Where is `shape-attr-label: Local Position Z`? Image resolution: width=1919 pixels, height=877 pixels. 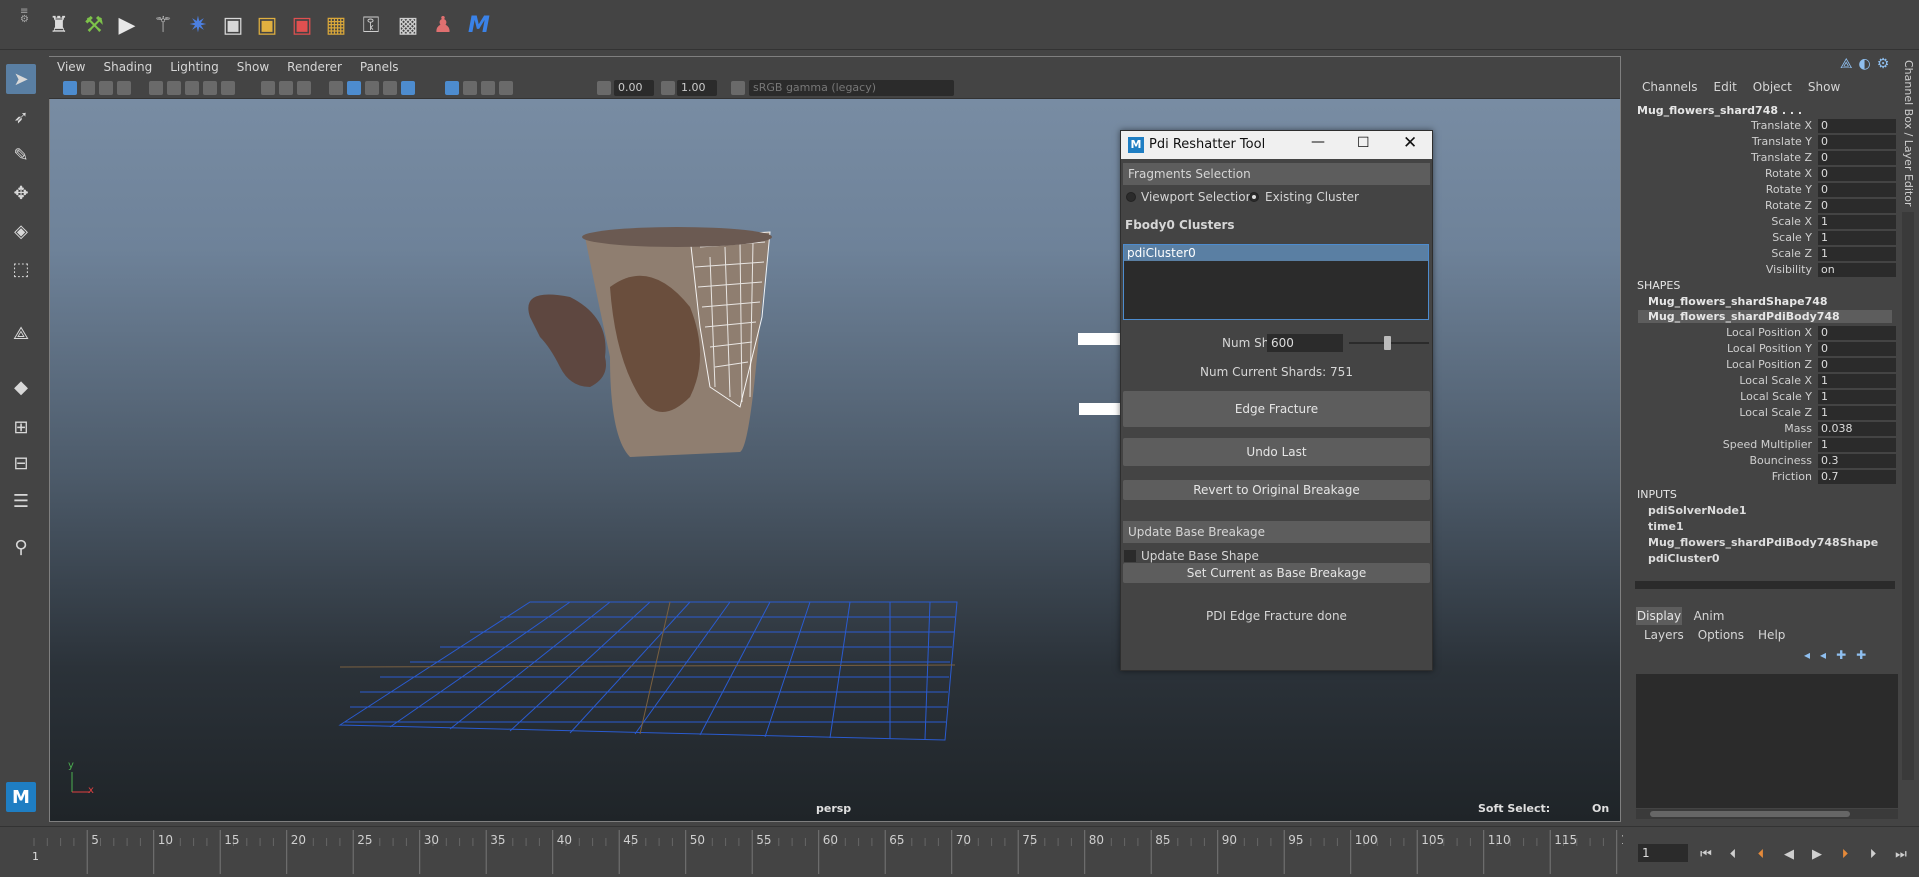 shape-attr-label: Local Position Z is located at coordinates (1738, 364).